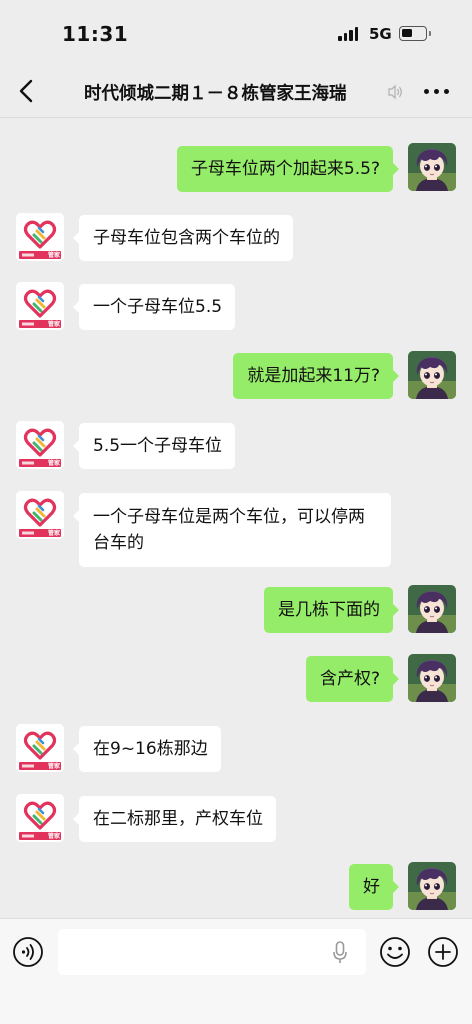 This screenshot has height=1024, width=472. What do you see at coordinates (212, 952) in the screenshot?
I see `message-input` at bounding box center [212, 952].